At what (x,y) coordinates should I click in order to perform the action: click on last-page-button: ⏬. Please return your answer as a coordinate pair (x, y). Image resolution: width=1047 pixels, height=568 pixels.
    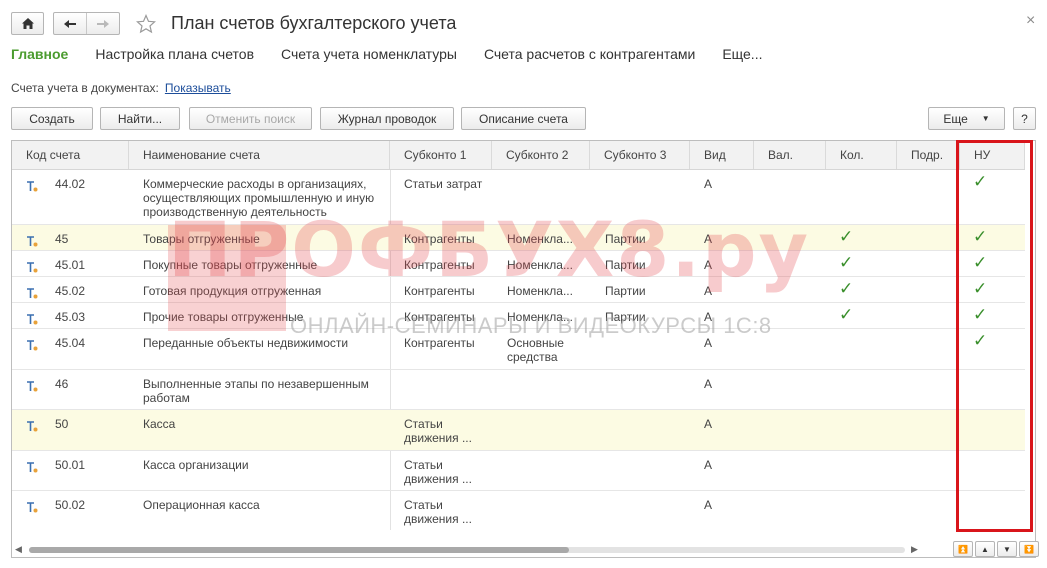
    Looking at the image, I should click on (1029, 549).